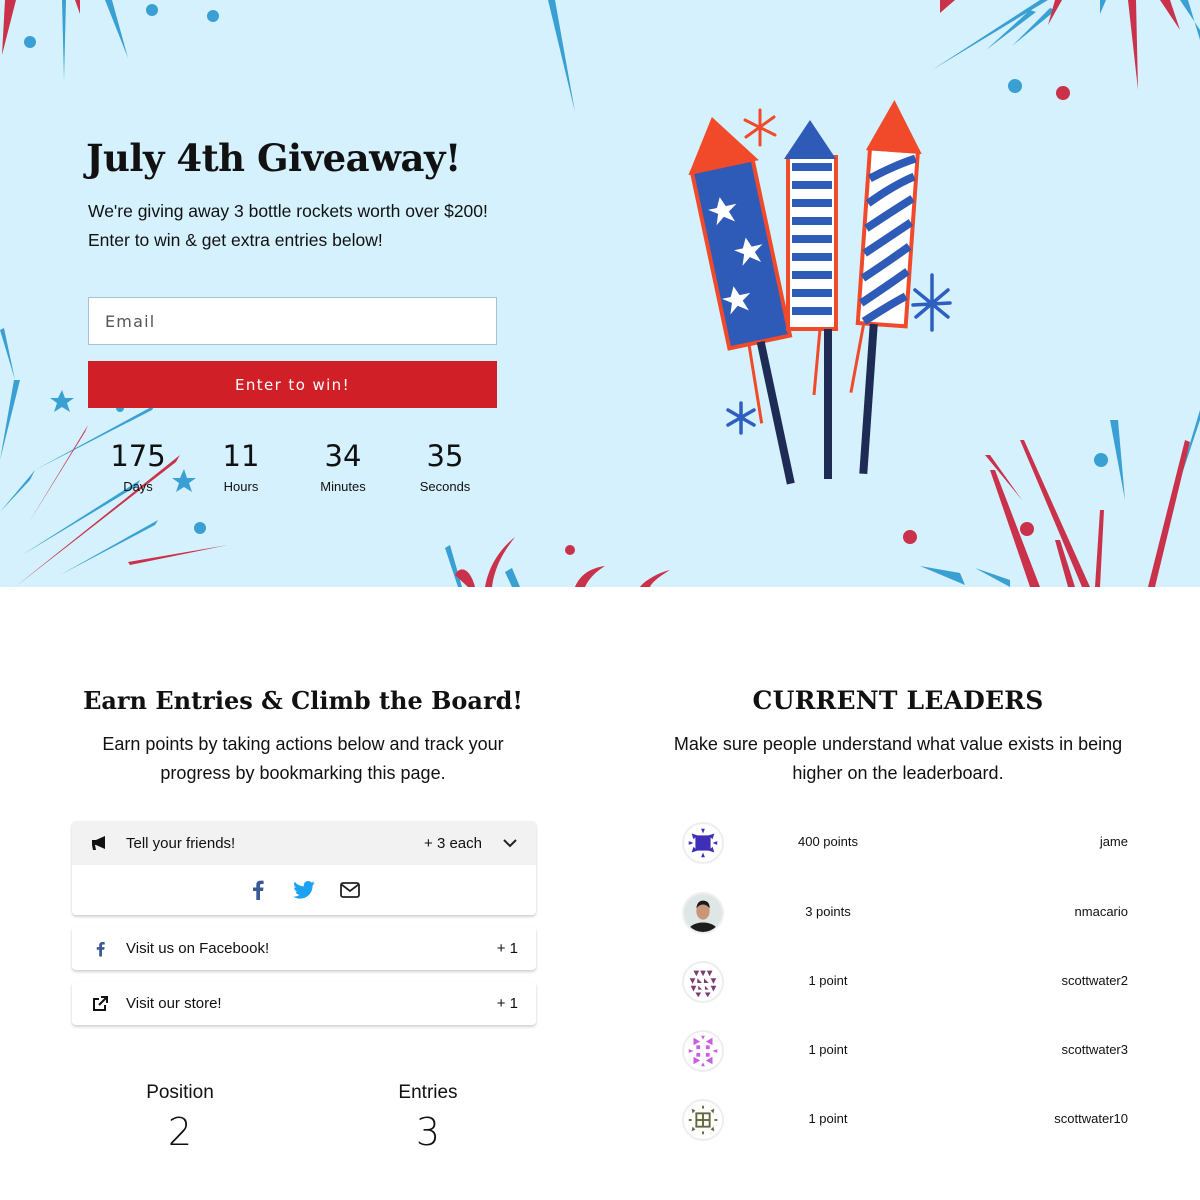 This screenshot has width=1200, height=1200. I want to click on leaderboard-row: 1 point scottwater10, so click(905, 1120).